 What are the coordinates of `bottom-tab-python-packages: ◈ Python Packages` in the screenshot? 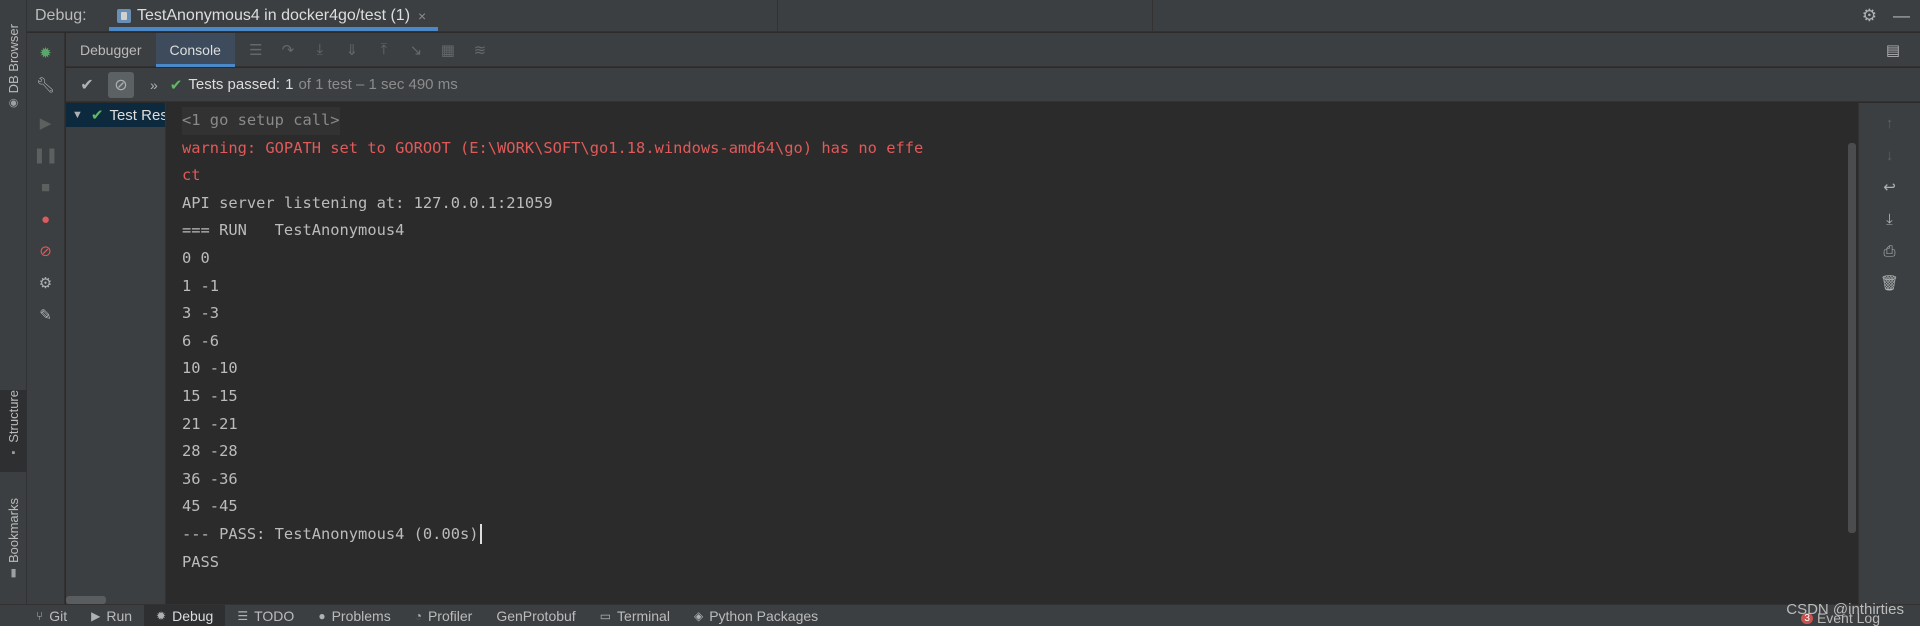 It's located at (756, 615).